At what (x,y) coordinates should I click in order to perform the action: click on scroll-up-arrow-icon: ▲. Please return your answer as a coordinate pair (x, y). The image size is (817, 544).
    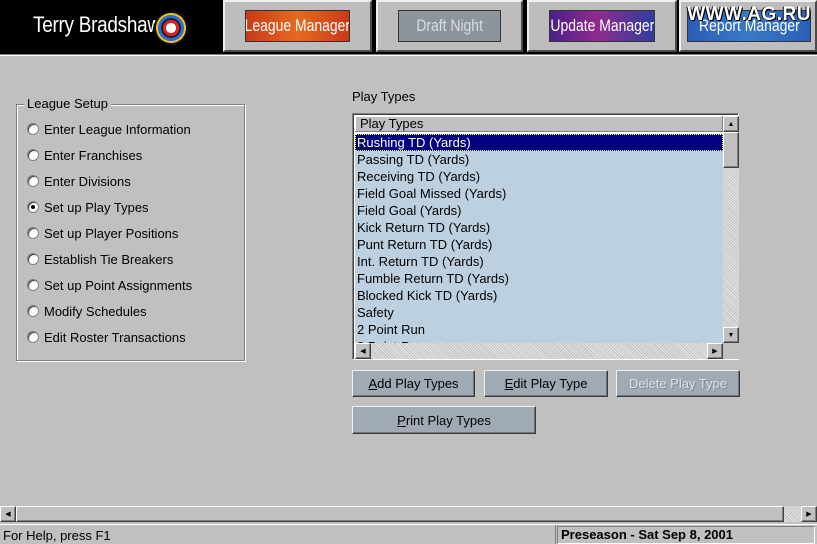
    Looking at the image, I should click on (731, 124).